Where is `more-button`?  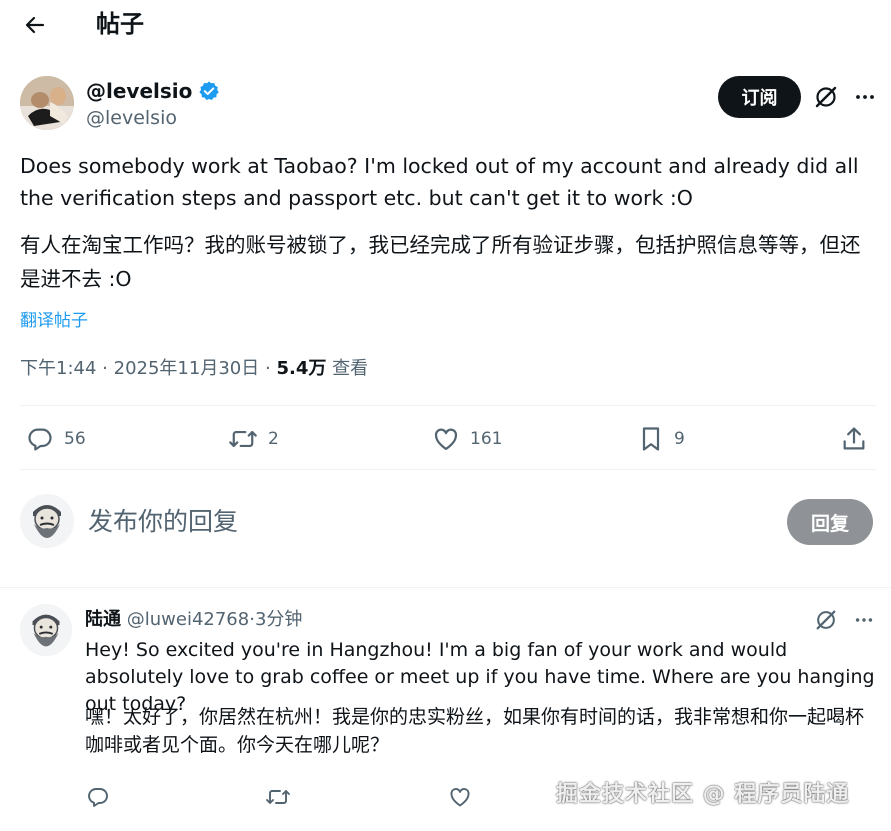
more-button is located at coordinates (865, 97).